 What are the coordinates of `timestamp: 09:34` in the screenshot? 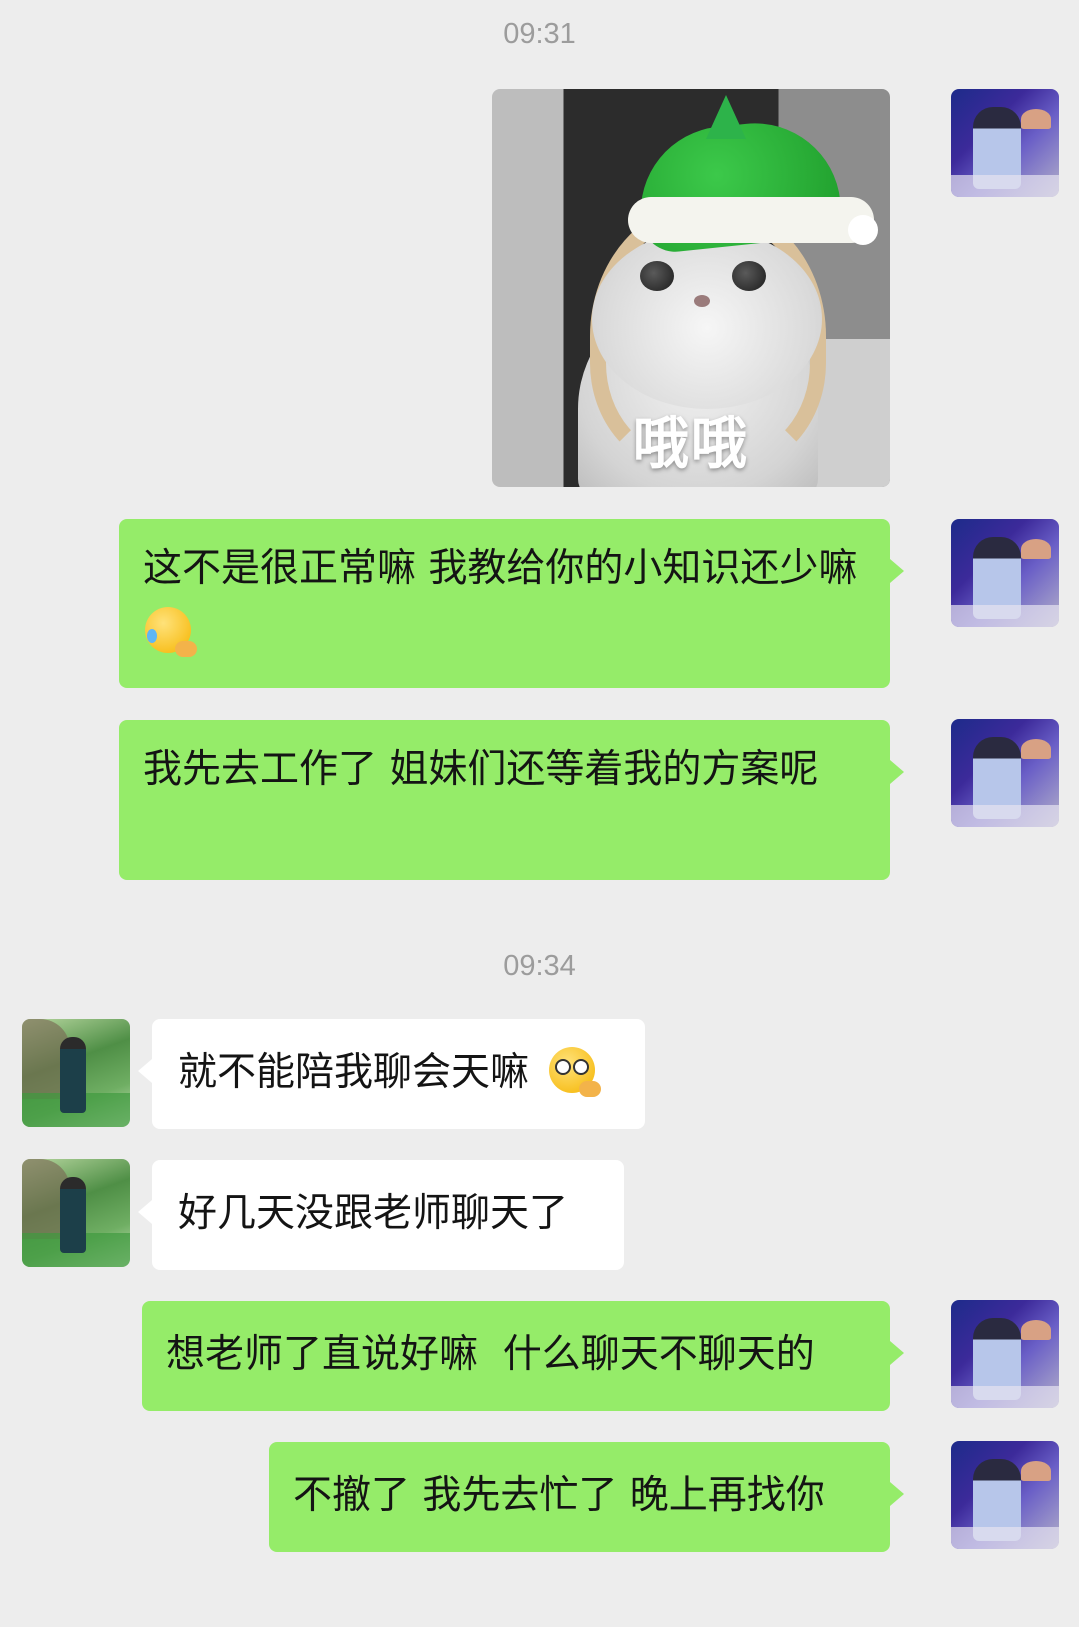 It's located at (539, 966).